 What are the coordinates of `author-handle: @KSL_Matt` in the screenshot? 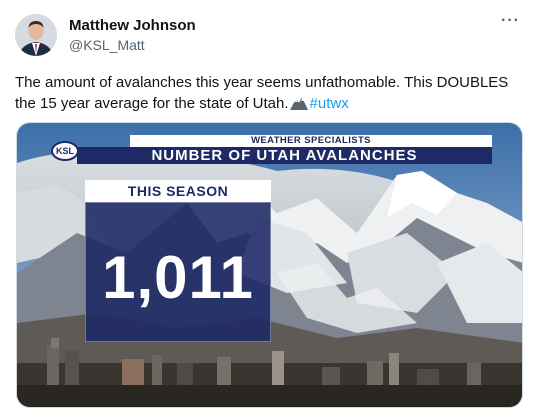 It's located at (107, 45).